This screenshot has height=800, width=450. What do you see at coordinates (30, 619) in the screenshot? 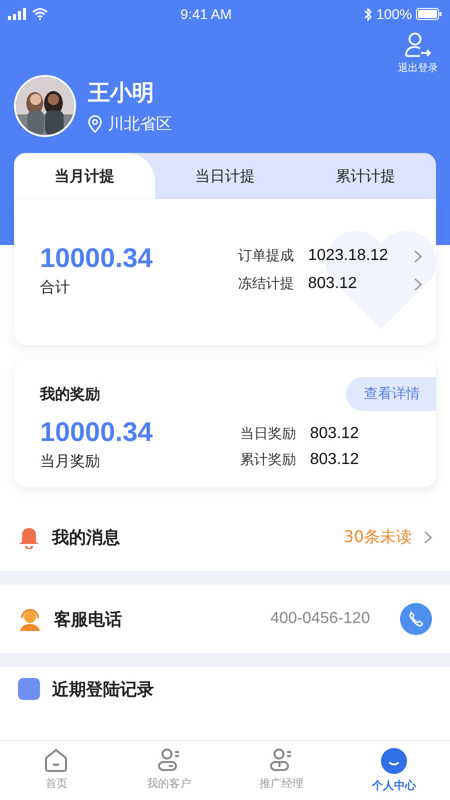
I see `headset-icon` at bounding box center [30, 619].